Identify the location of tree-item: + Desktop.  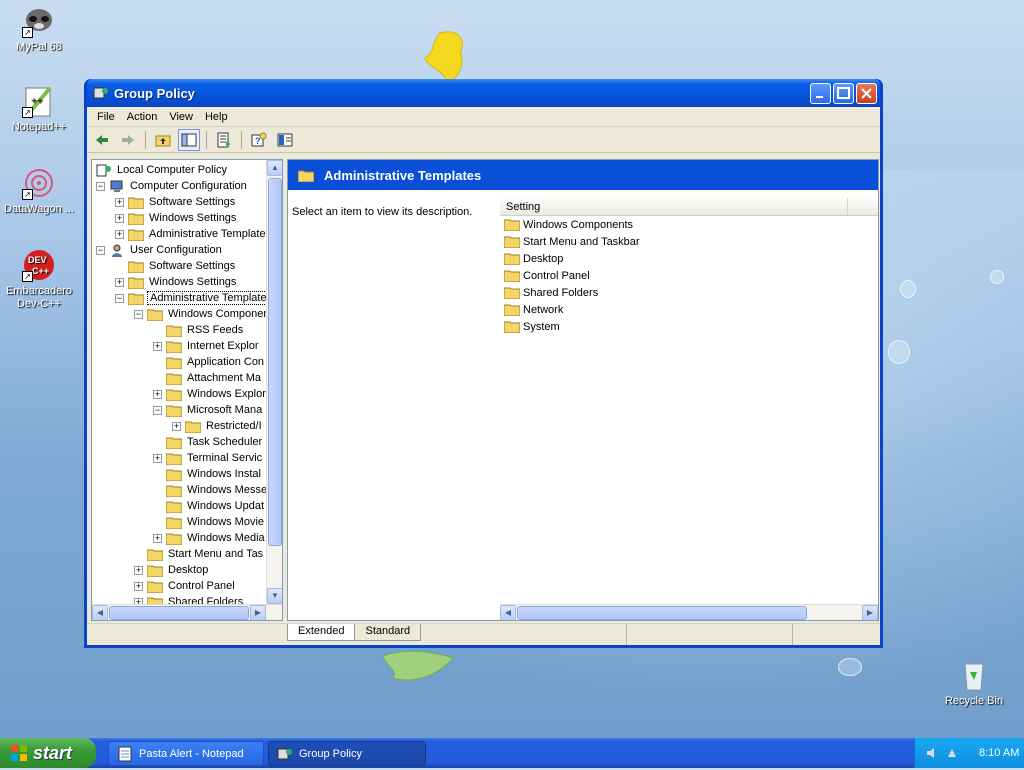
(172, 570).